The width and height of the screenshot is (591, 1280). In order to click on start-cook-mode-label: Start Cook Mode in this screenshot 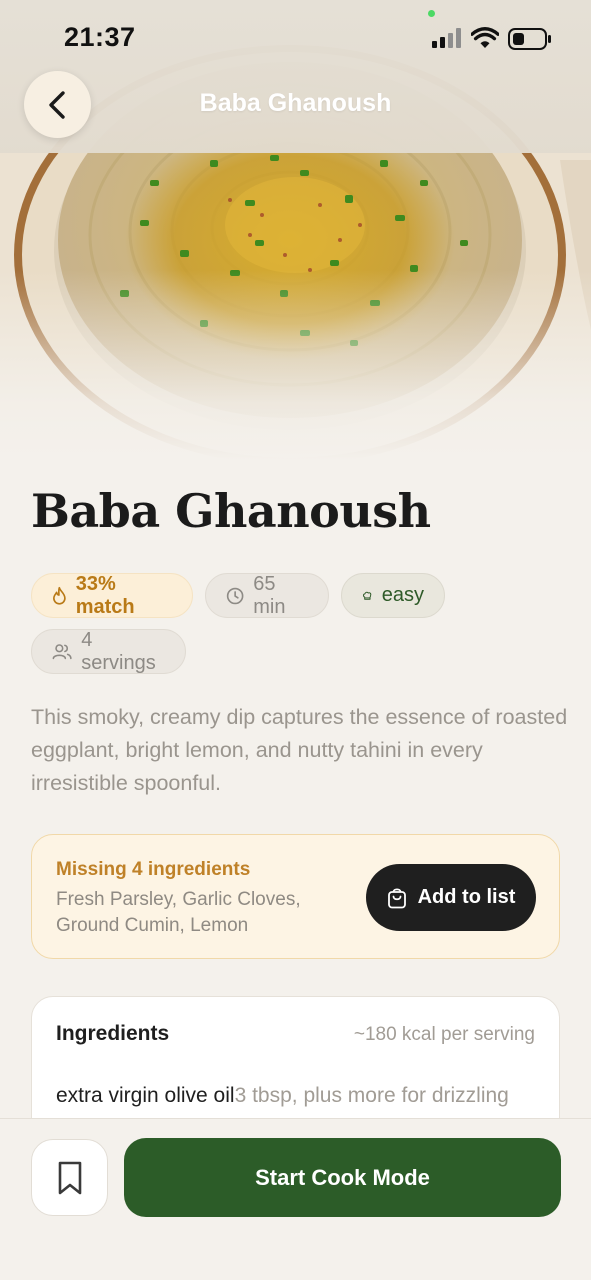, I will do `click(342, 1177)`.